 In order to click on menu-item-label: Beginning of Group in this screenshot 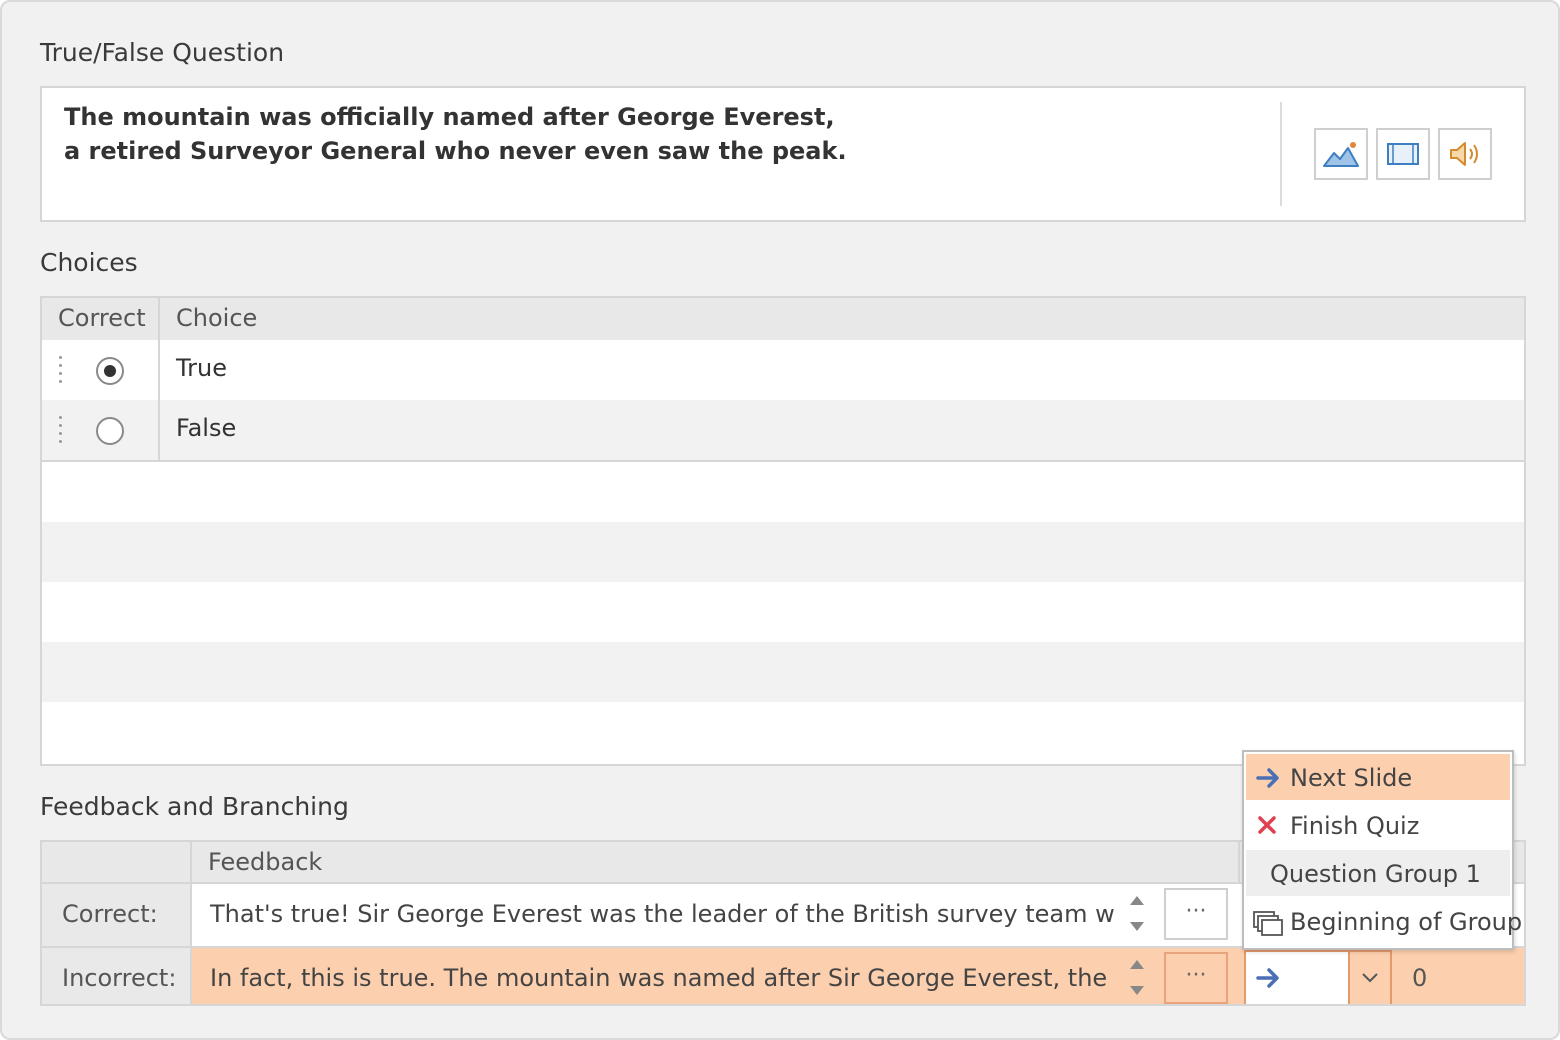, I will do `click(1406, 922)`.